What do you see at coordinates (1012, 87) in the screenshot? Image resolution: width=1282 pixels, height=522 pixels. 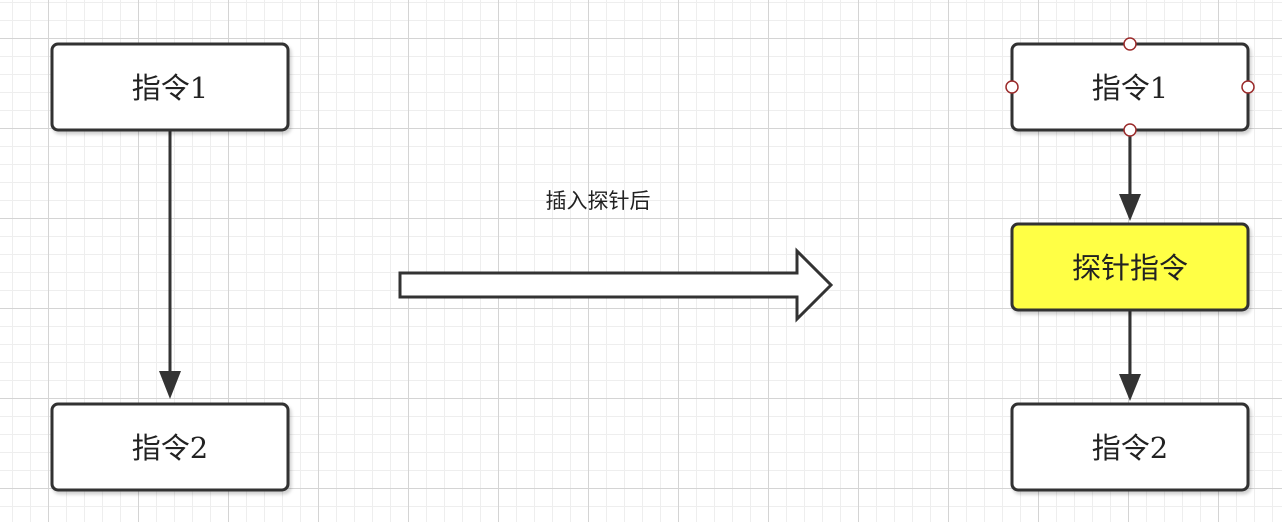 I see `connection-handle-left` at bounding box center [1012, 87].